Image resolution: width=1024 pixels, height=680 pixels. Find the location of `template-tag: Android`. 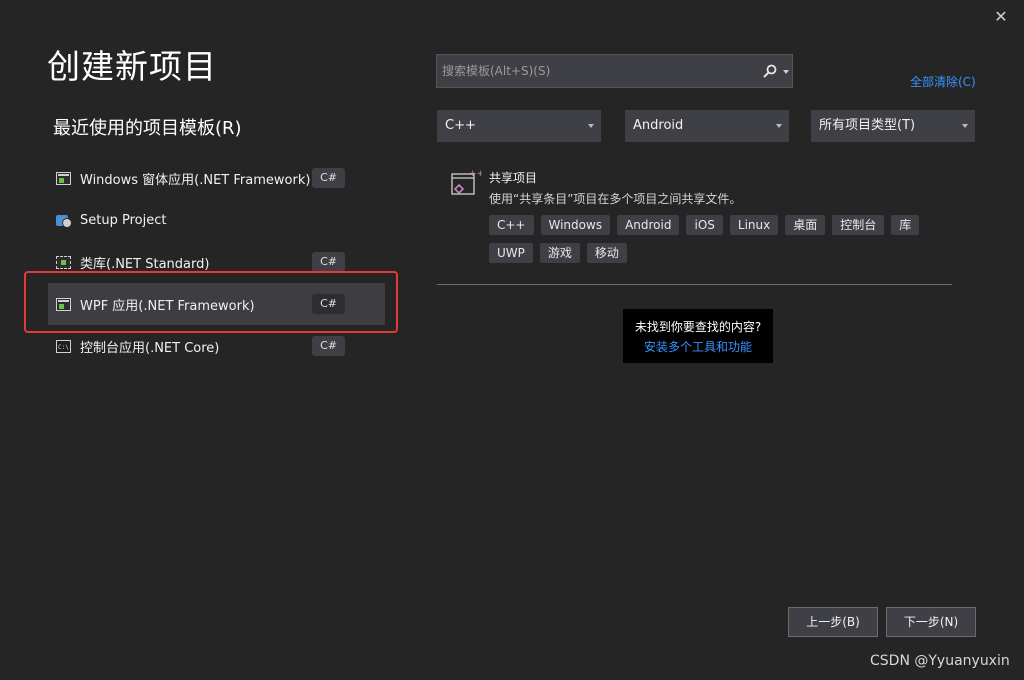

template-tag: Android is located at coordinates (648, 225).